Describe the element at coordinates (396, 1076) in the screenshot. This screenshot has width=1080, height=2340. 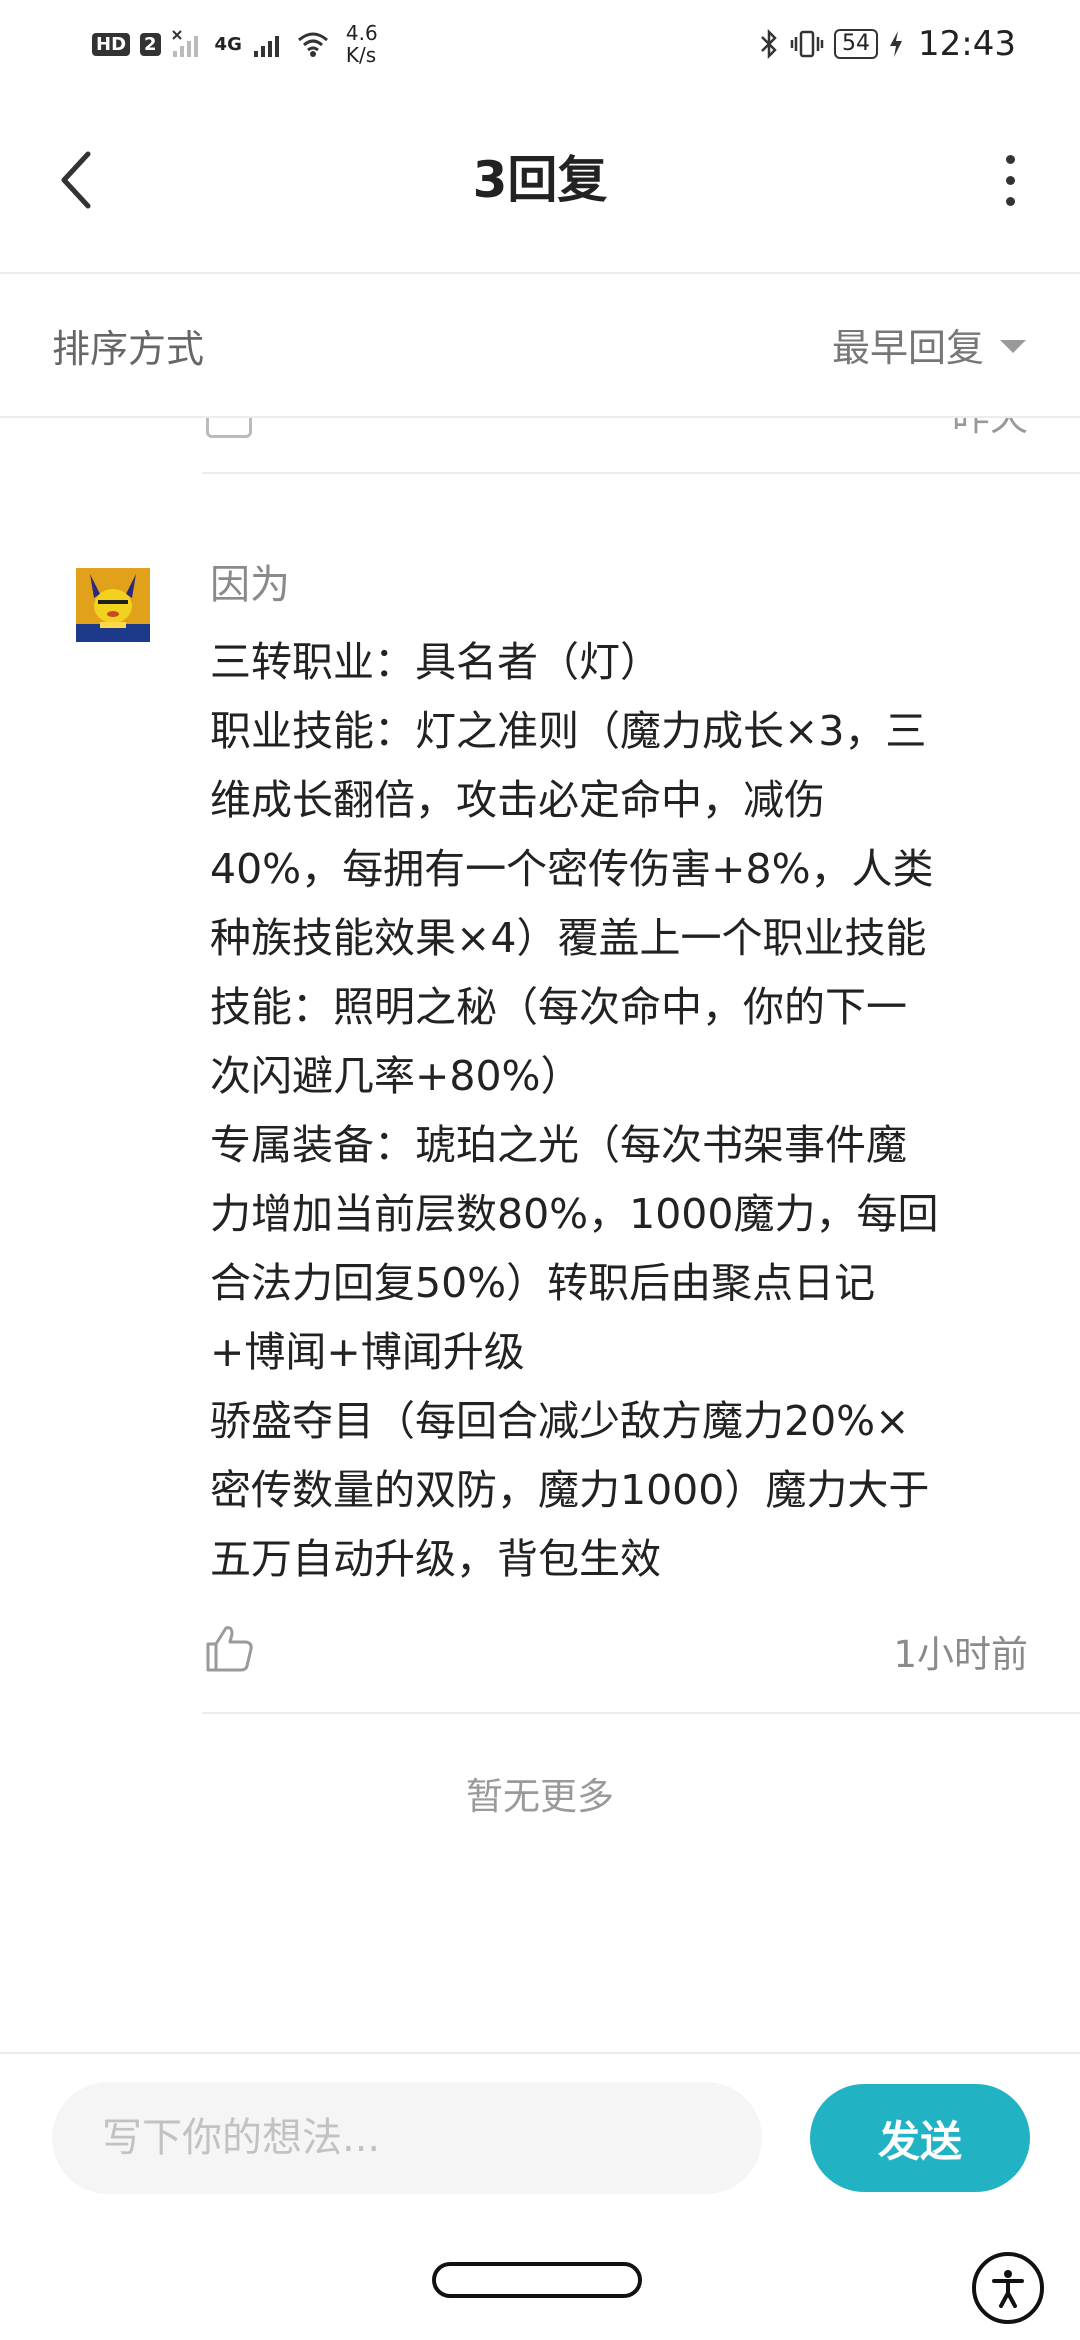
I see `reply-line: 次闪避几率+80%）` at that location.